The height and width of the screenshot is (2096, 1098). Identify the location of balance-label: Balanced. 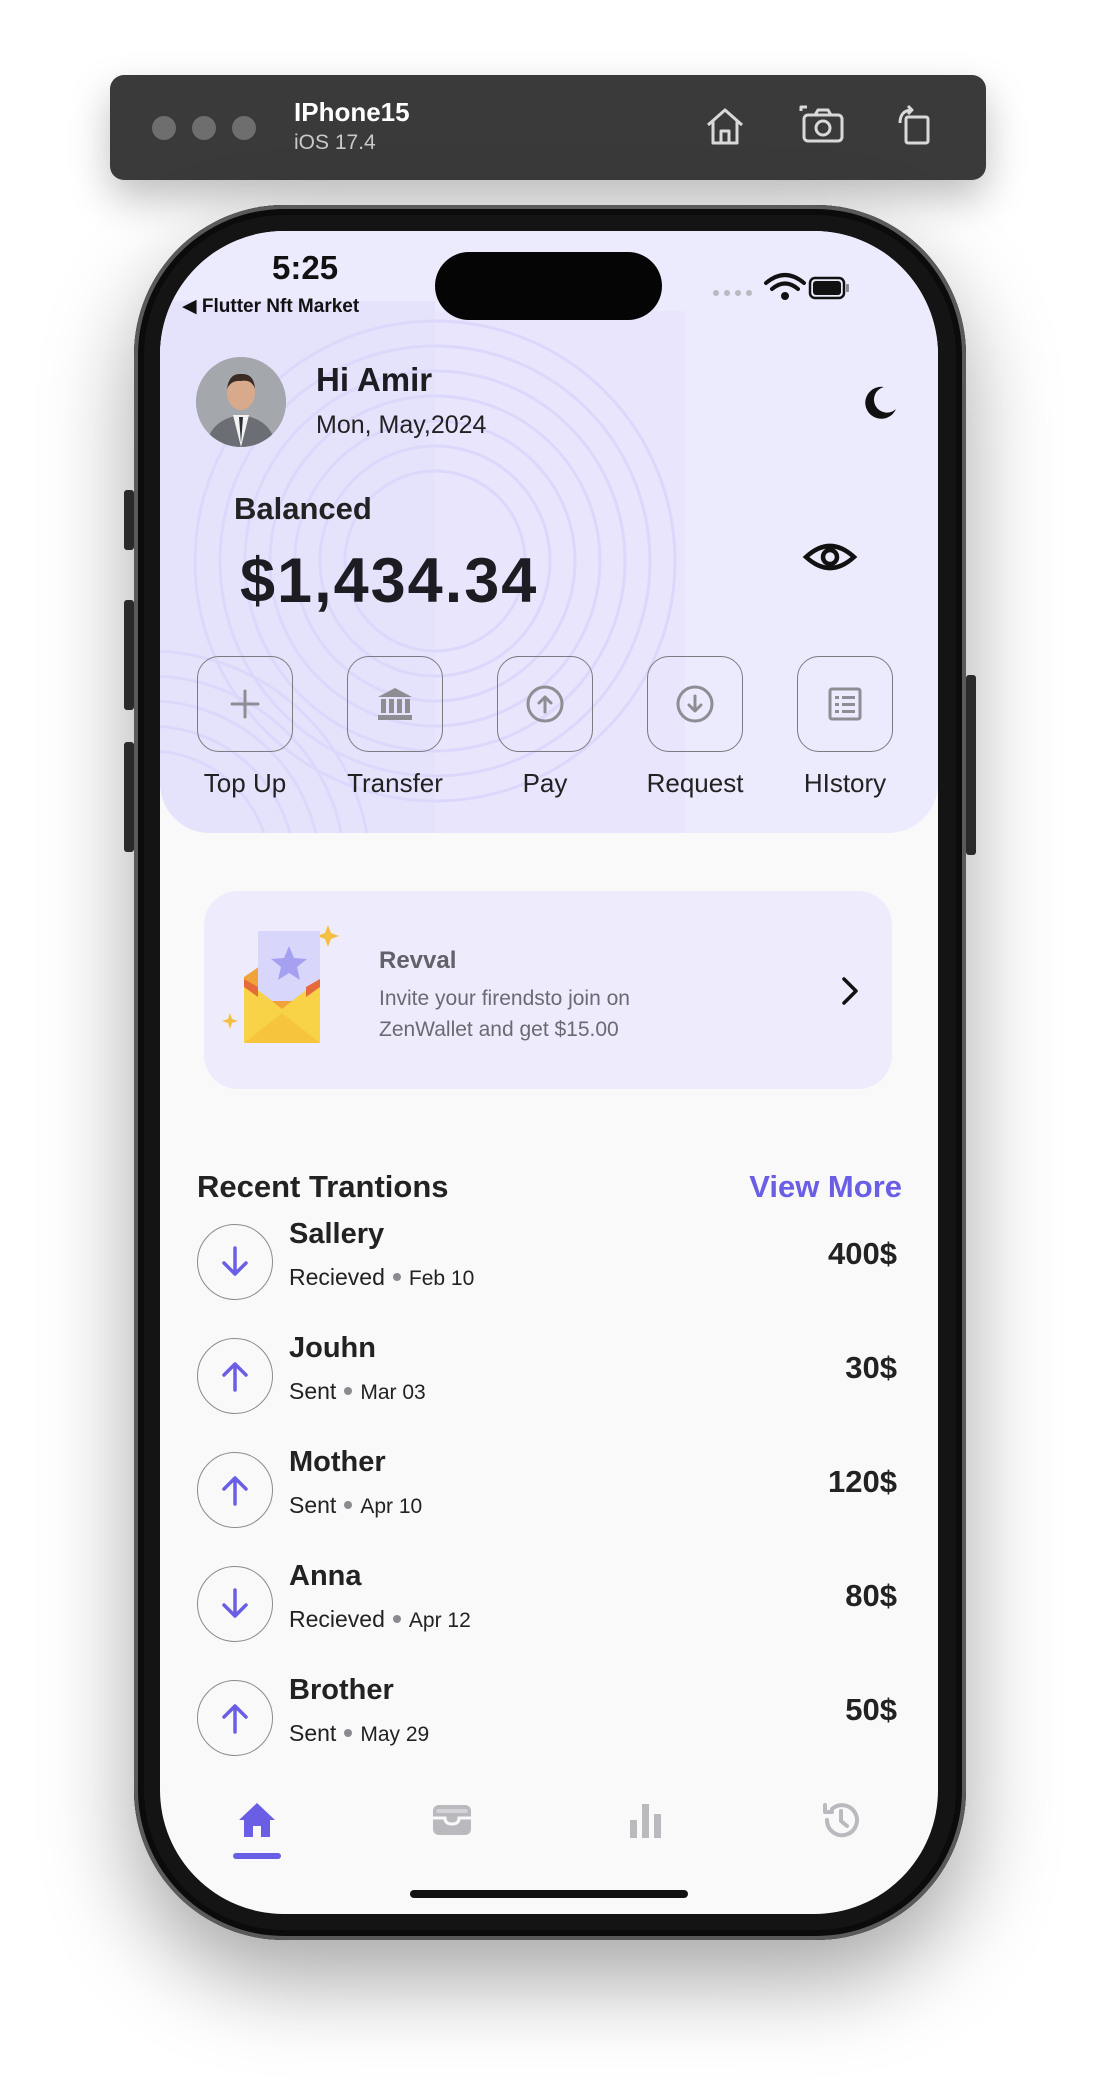
(303, 508).